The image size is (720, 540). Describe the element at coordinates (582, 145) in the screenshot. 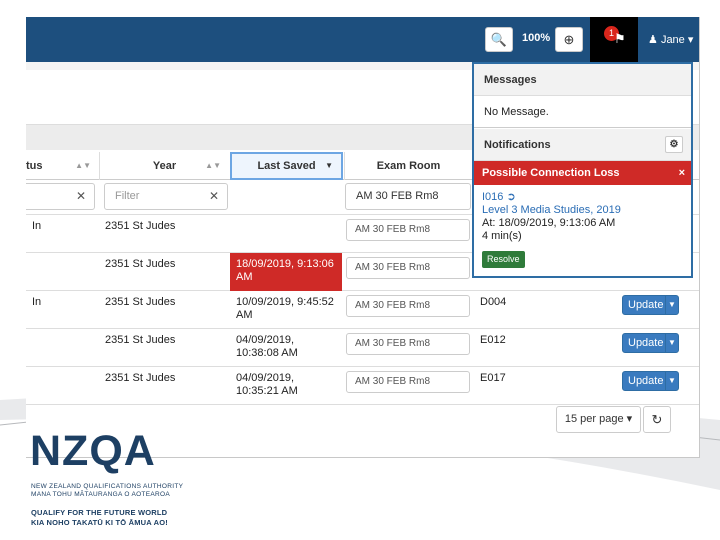

I see `notifications-header: Notifications ⚙` at that location.